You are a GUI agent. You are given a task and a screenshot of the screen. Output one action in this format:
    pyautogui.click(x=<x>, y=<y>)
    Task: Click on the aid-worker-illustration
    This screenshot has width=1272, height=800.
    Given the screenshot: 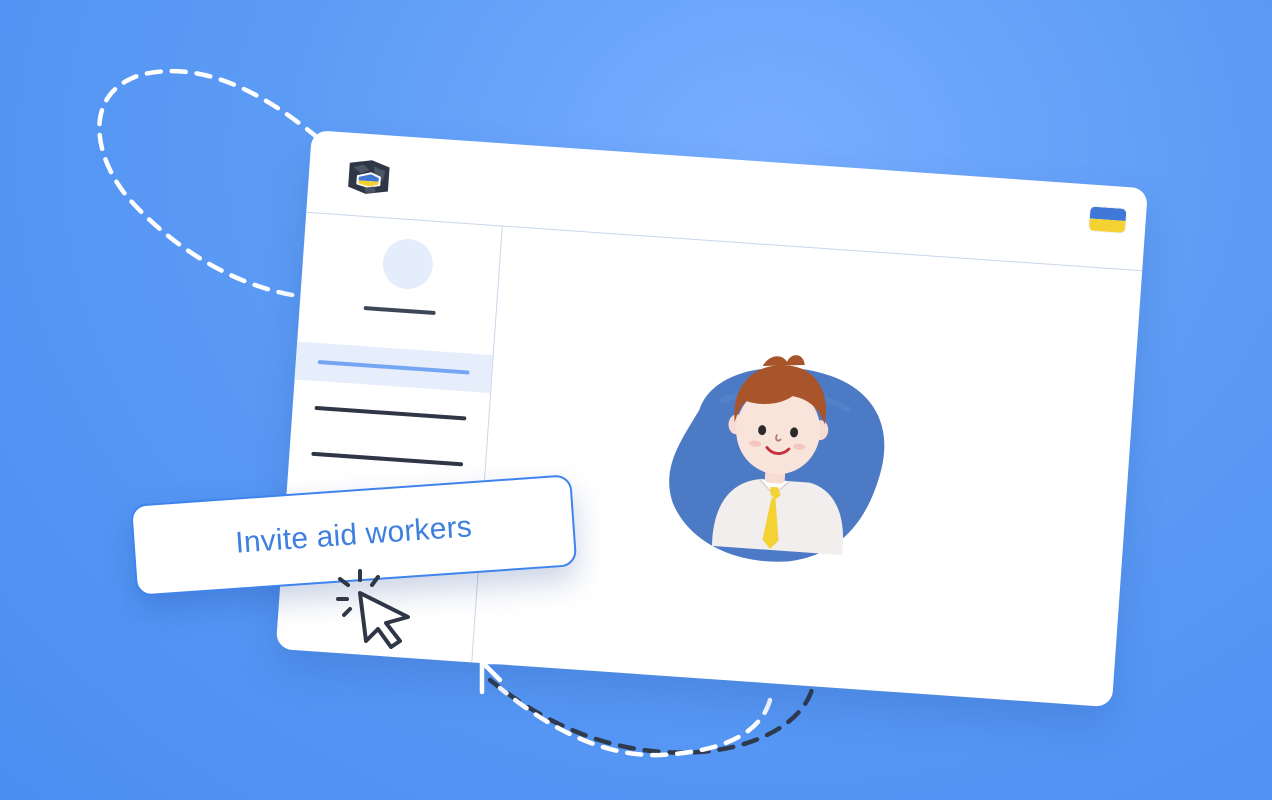 What is the action you would take?
    pyautogui.click(x=777, y=458)
    